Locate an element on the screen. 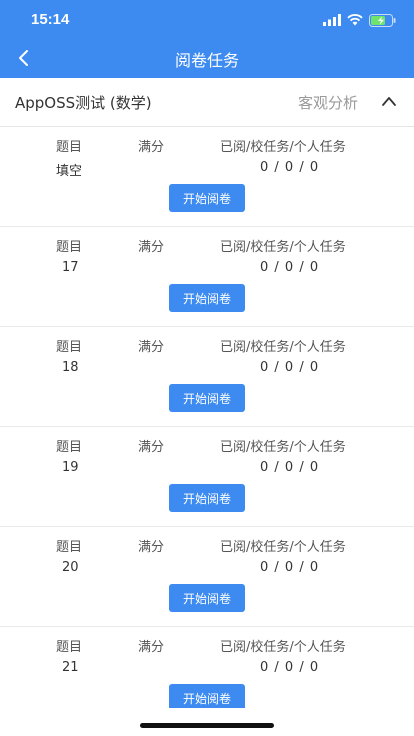 The height and width of the screenshot is (736, 414). wifi-icon is located at coordinates (355, 20).